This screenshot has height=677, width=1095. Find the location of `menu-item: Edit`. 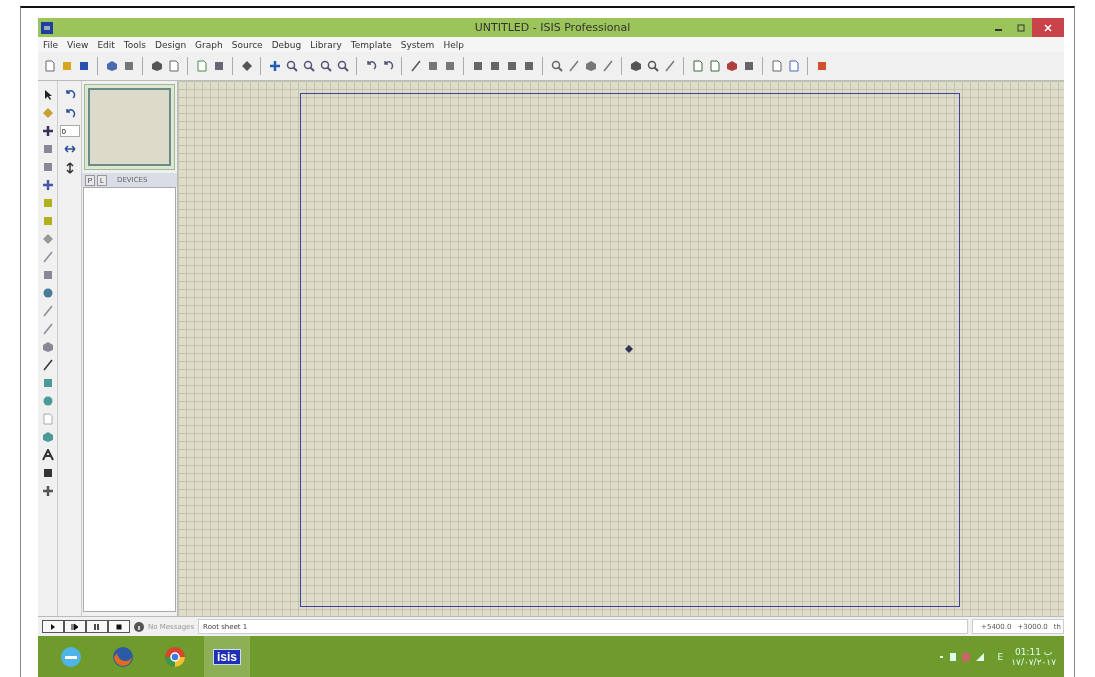

menu-item: Edit is located at coordinates (106, 44).